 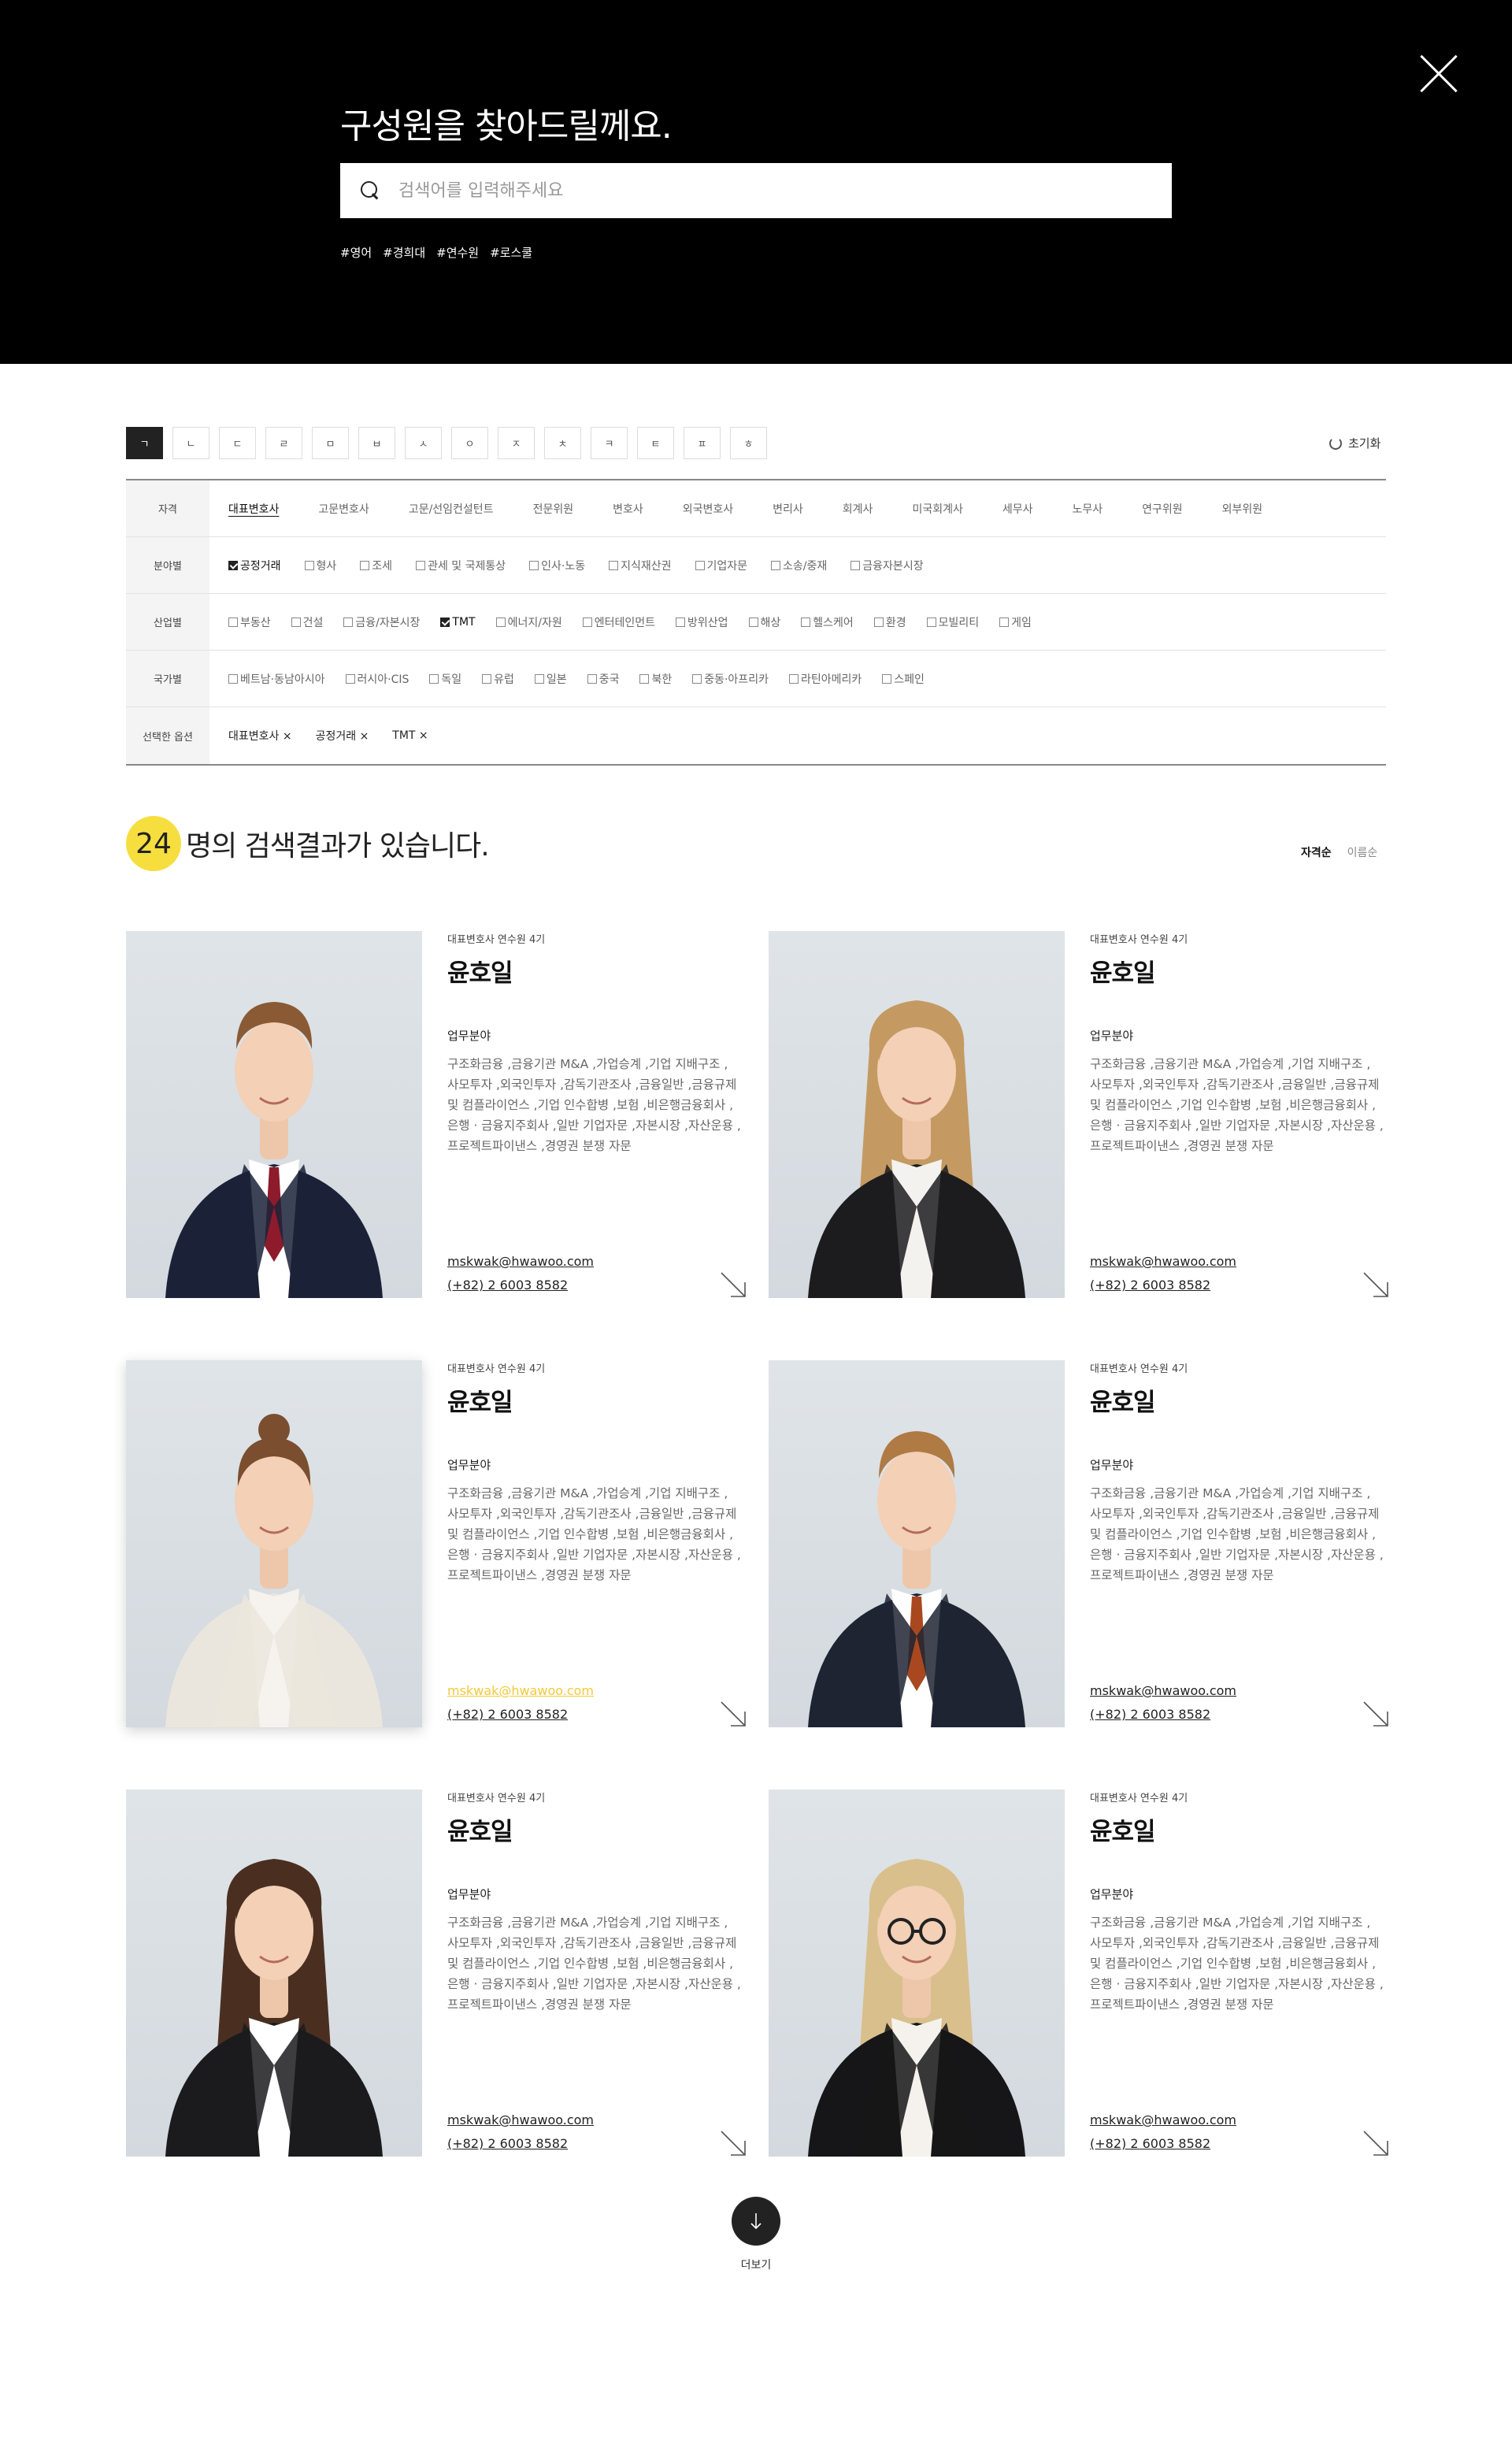 What do you see at coordinates (190, 443) in the screenshot?
I see `consonant-button: ㄴ` at bounding box center [190, 443].